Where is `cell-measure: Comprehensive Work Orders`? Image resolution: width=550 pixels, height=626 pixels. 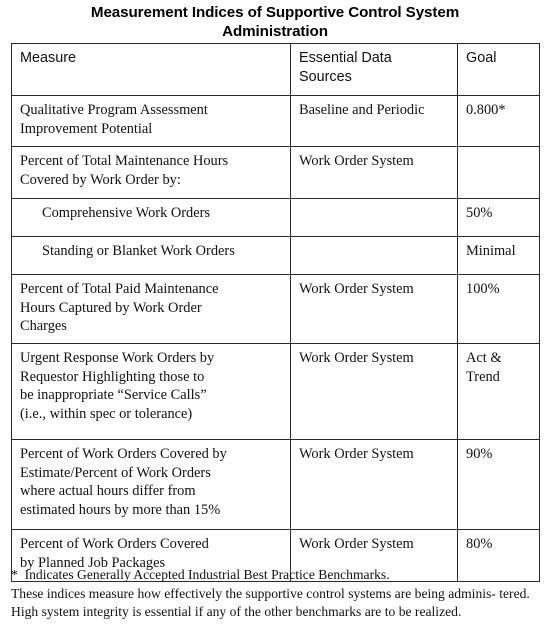 cell-measure: Comprehensive Work Orders is located at coordinates (151, 217).